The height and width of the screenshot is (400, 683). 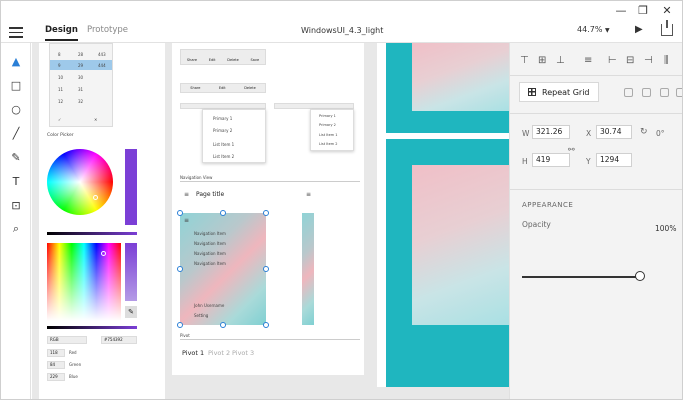 I want to click on calendar-cell: 444, so click(x=102, y=65).